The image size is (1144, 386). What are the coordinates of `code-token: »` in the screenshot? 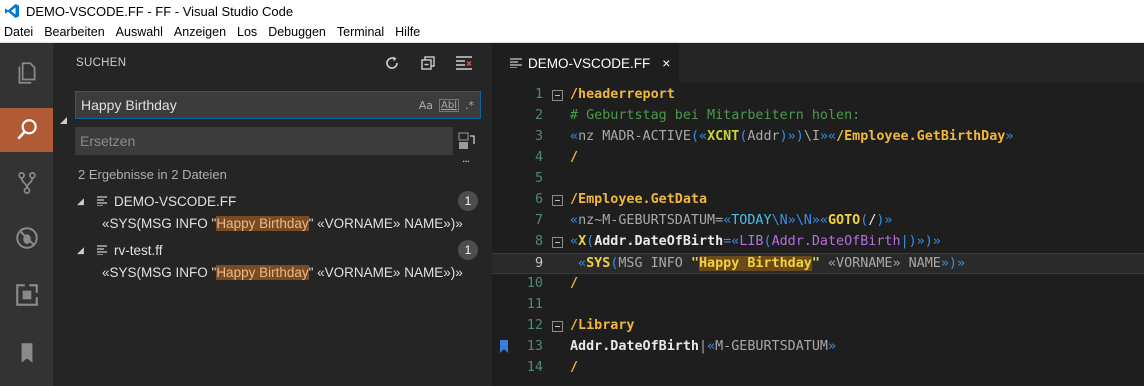 It's located at (1009, 136).